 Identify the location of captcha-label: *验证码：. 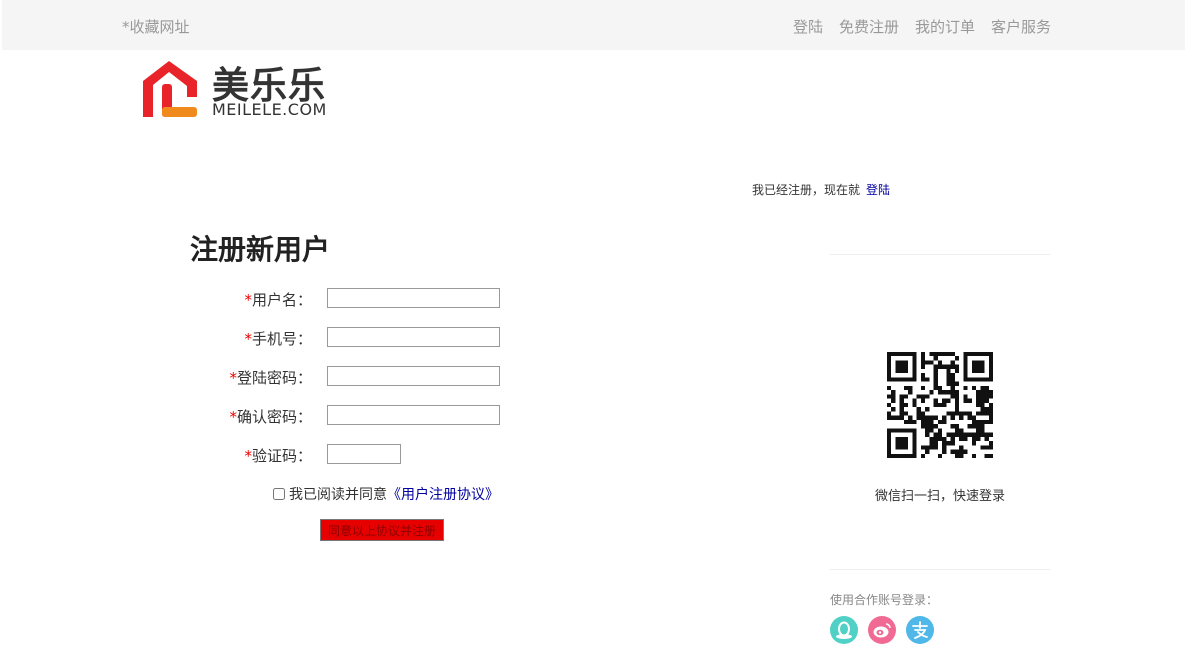
(278, 456).